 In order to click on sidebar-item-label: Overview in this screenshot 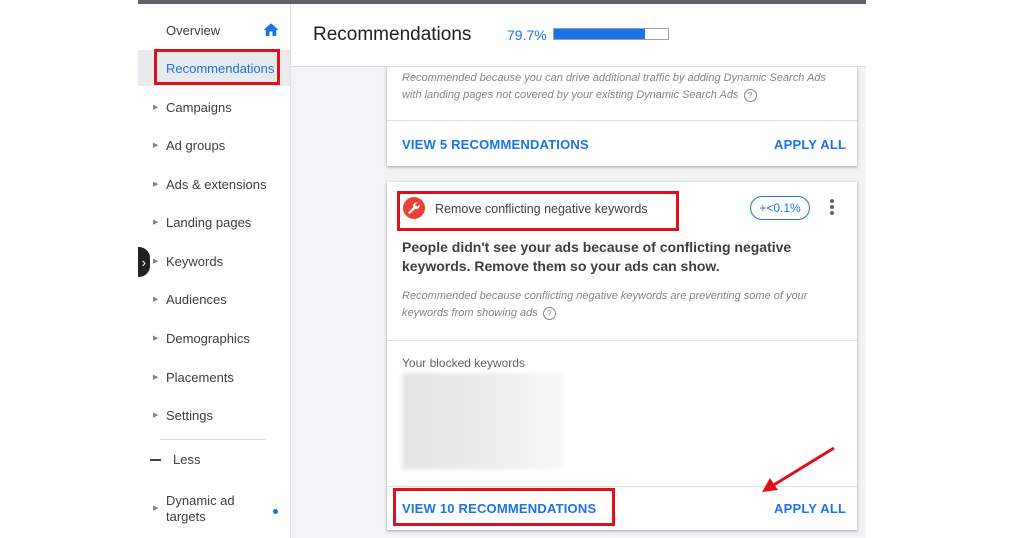, I will do `click(193, 30)`.